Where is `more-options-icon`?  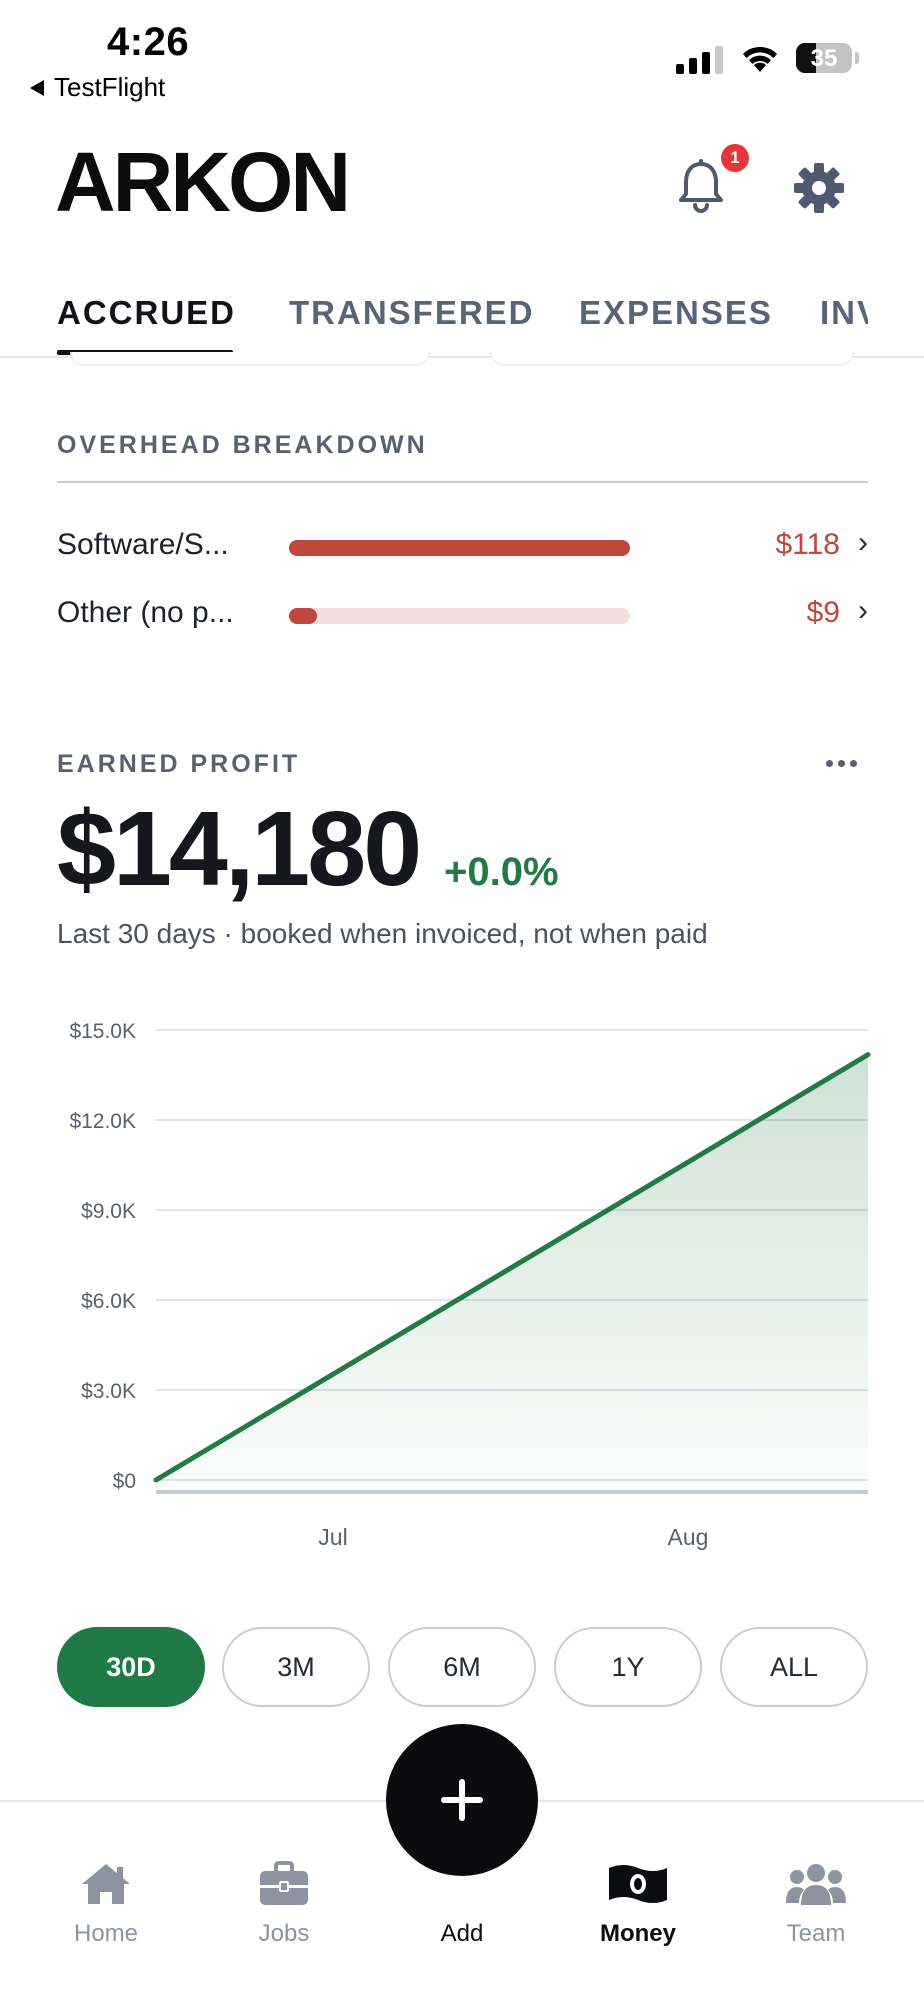 more-options-icon is located at coordinates (841, 763).